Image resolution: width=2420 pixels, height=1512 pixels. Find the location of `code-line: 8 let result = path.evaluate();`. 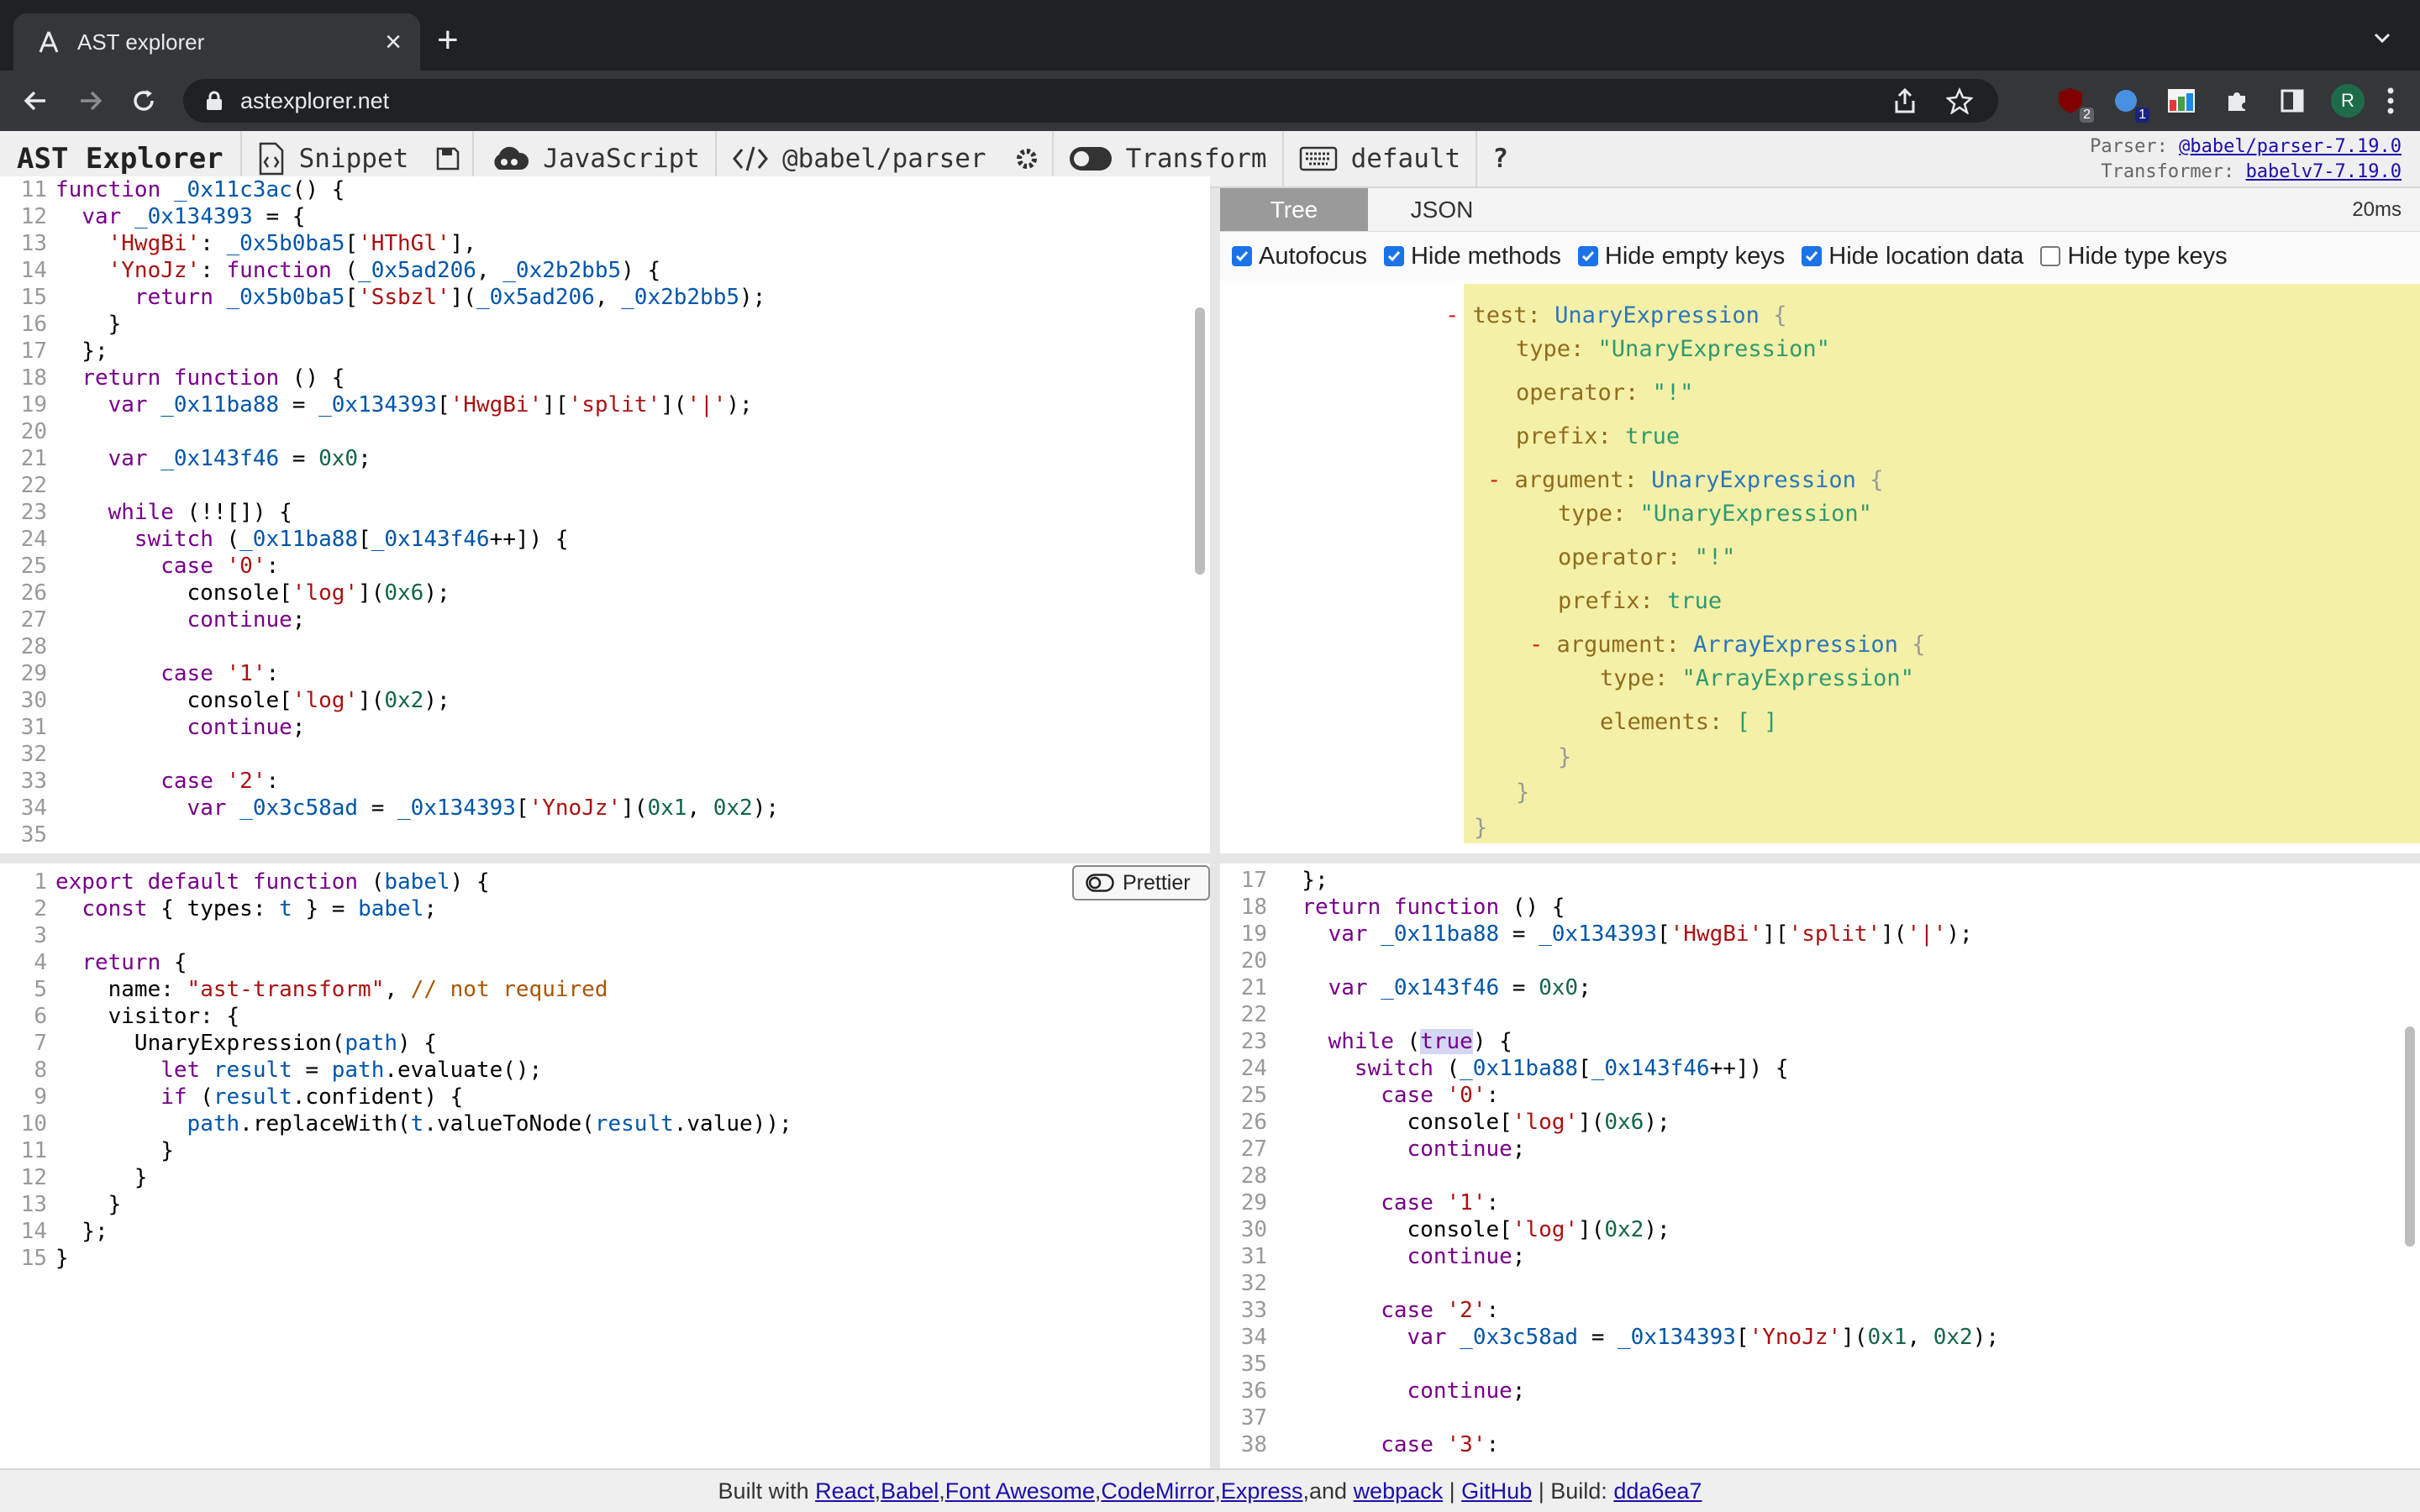

code-line: 8 let result = path.evaluate(); is located at coordinates (605, 1070).